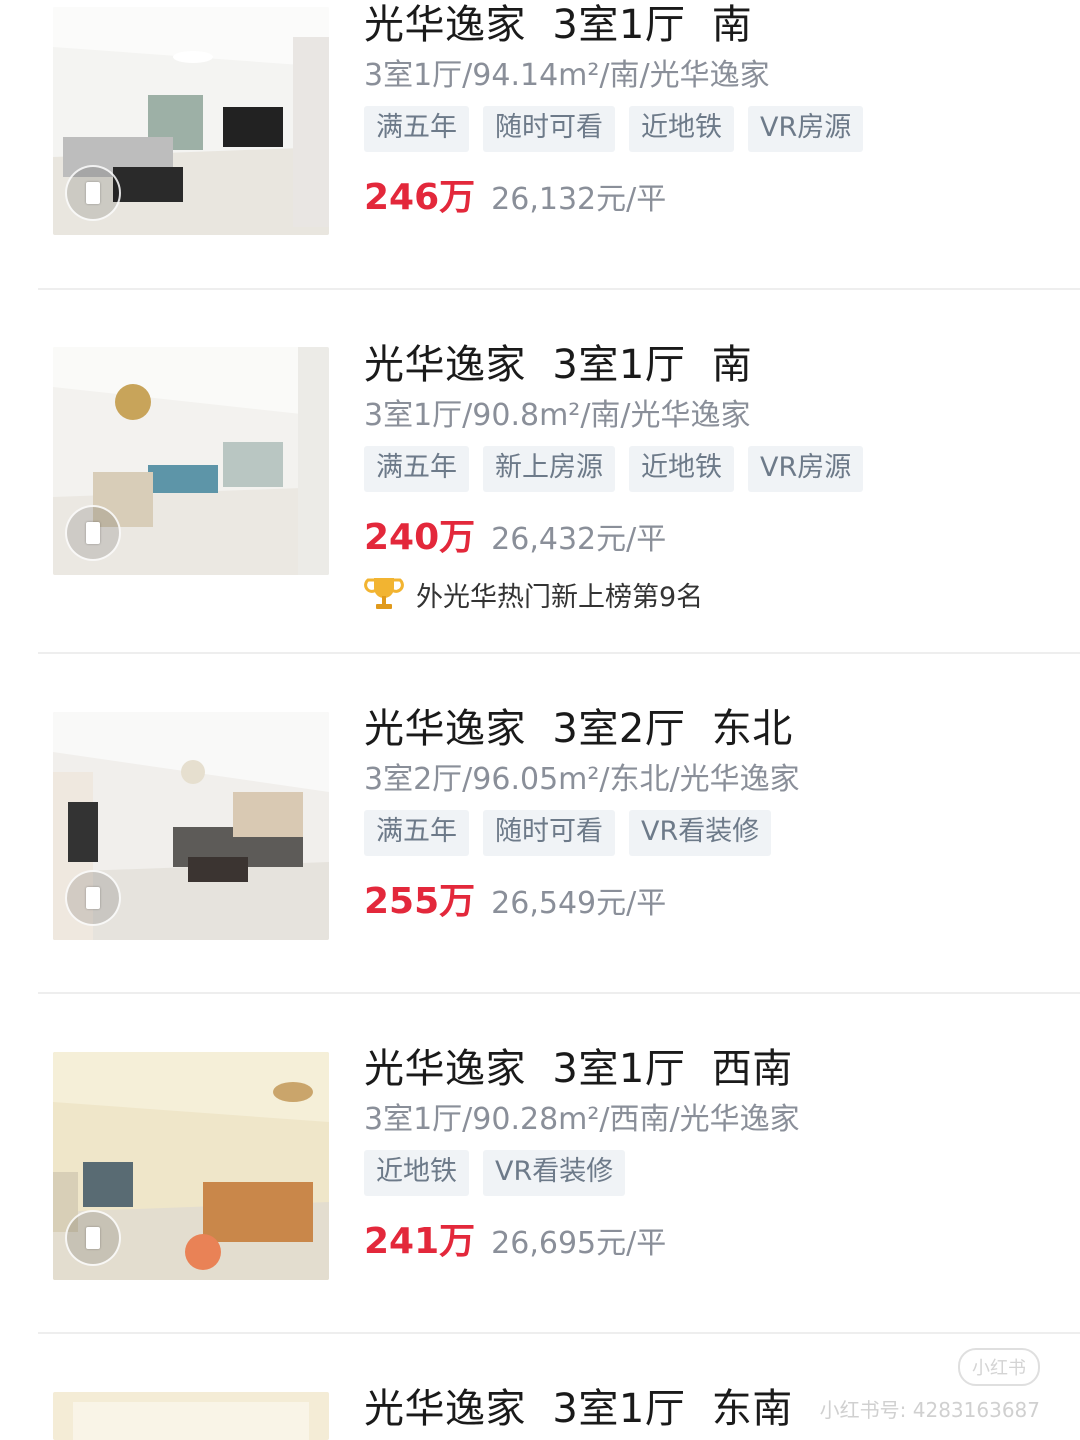 Image resolution: width=1080 pixels, height=1440 pixels. Describe the element at coordinates (582, 779) in the screenshot. I see `listing-subtitle: 3室2厅/96.05m²/东北/光华逸家` at that location.